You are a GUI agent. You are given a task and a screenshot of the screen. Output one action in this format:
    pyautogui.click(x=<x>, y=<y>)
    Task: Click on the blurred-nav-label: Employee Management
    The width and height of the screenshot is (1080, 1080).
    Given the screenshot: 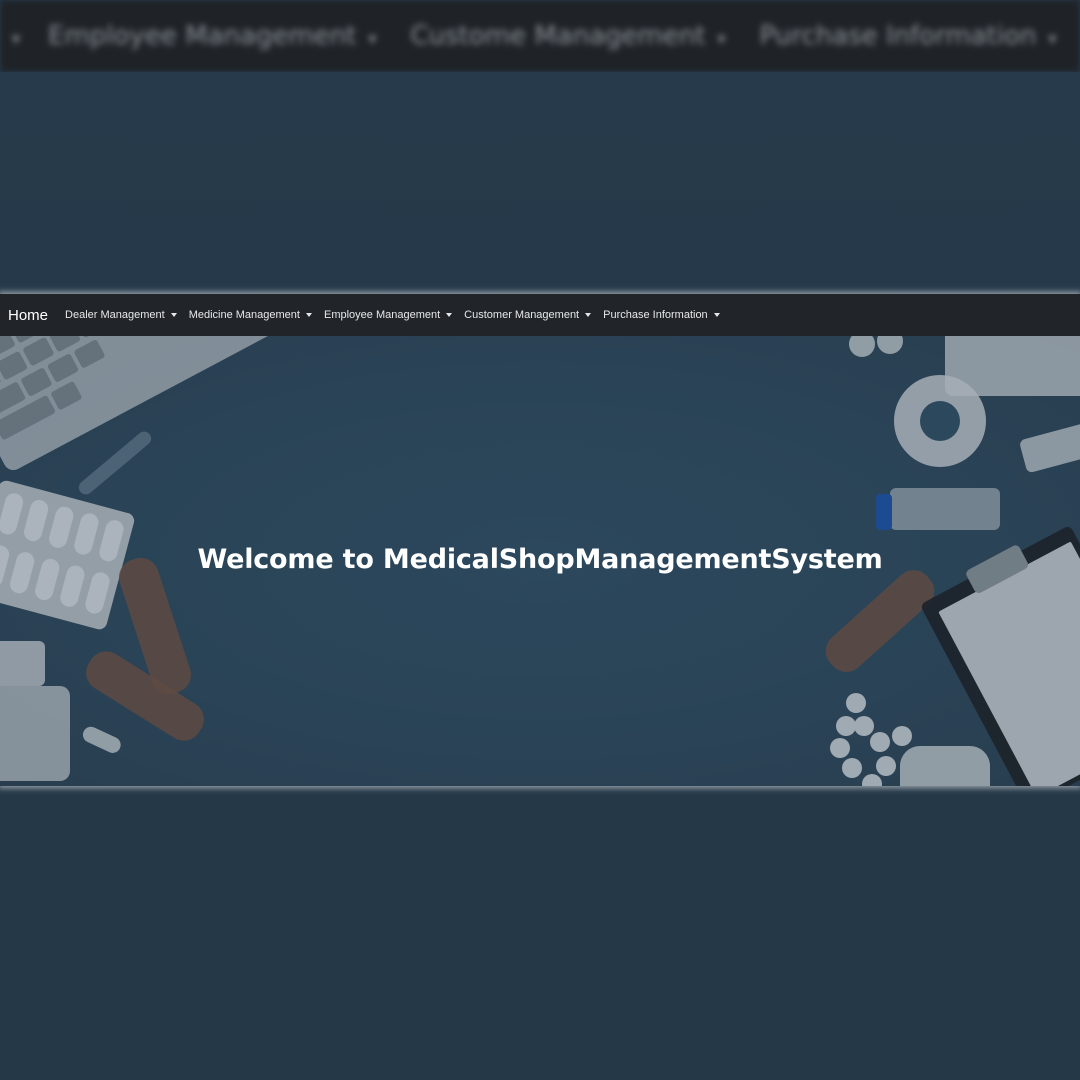 What is the action you would take?
    pyautogui.click(x=202, y=36)
    